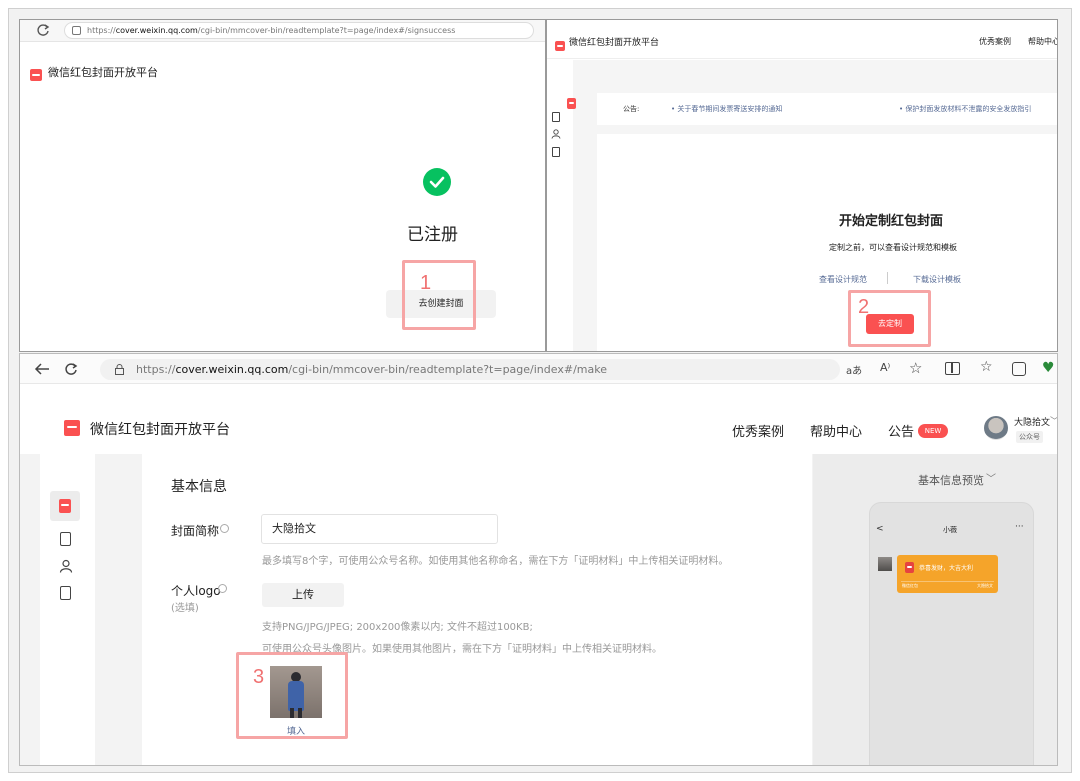 The height and width of the screenshot is (781, 1080). I want to click on extensions-icon: ♥, so click(1048, 368).